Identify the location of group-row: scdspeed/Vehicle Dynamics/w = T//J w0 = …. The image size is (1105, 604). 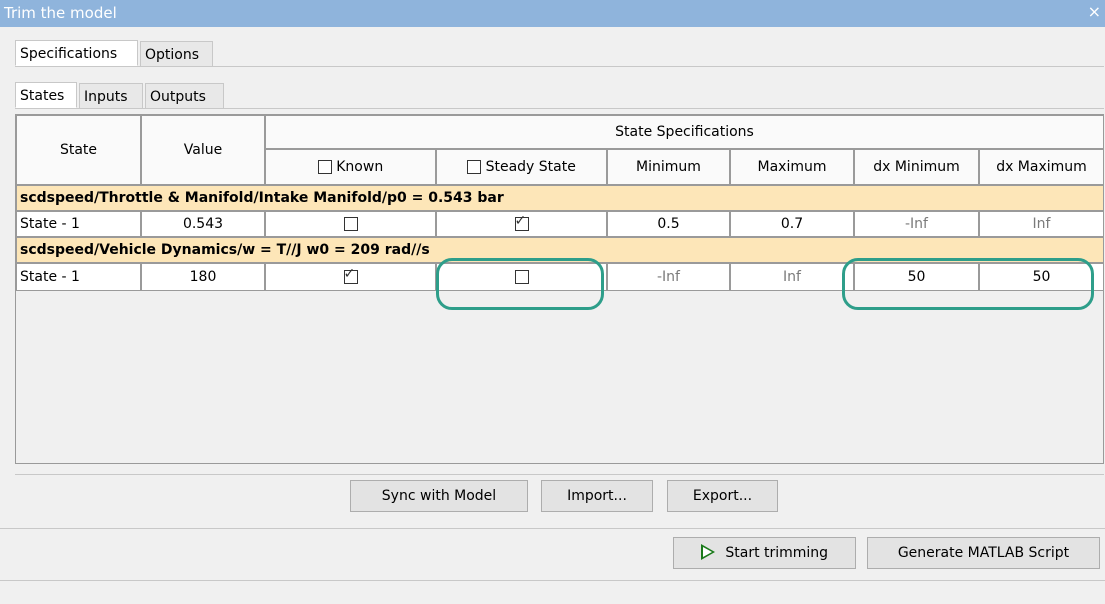
(560, 250).